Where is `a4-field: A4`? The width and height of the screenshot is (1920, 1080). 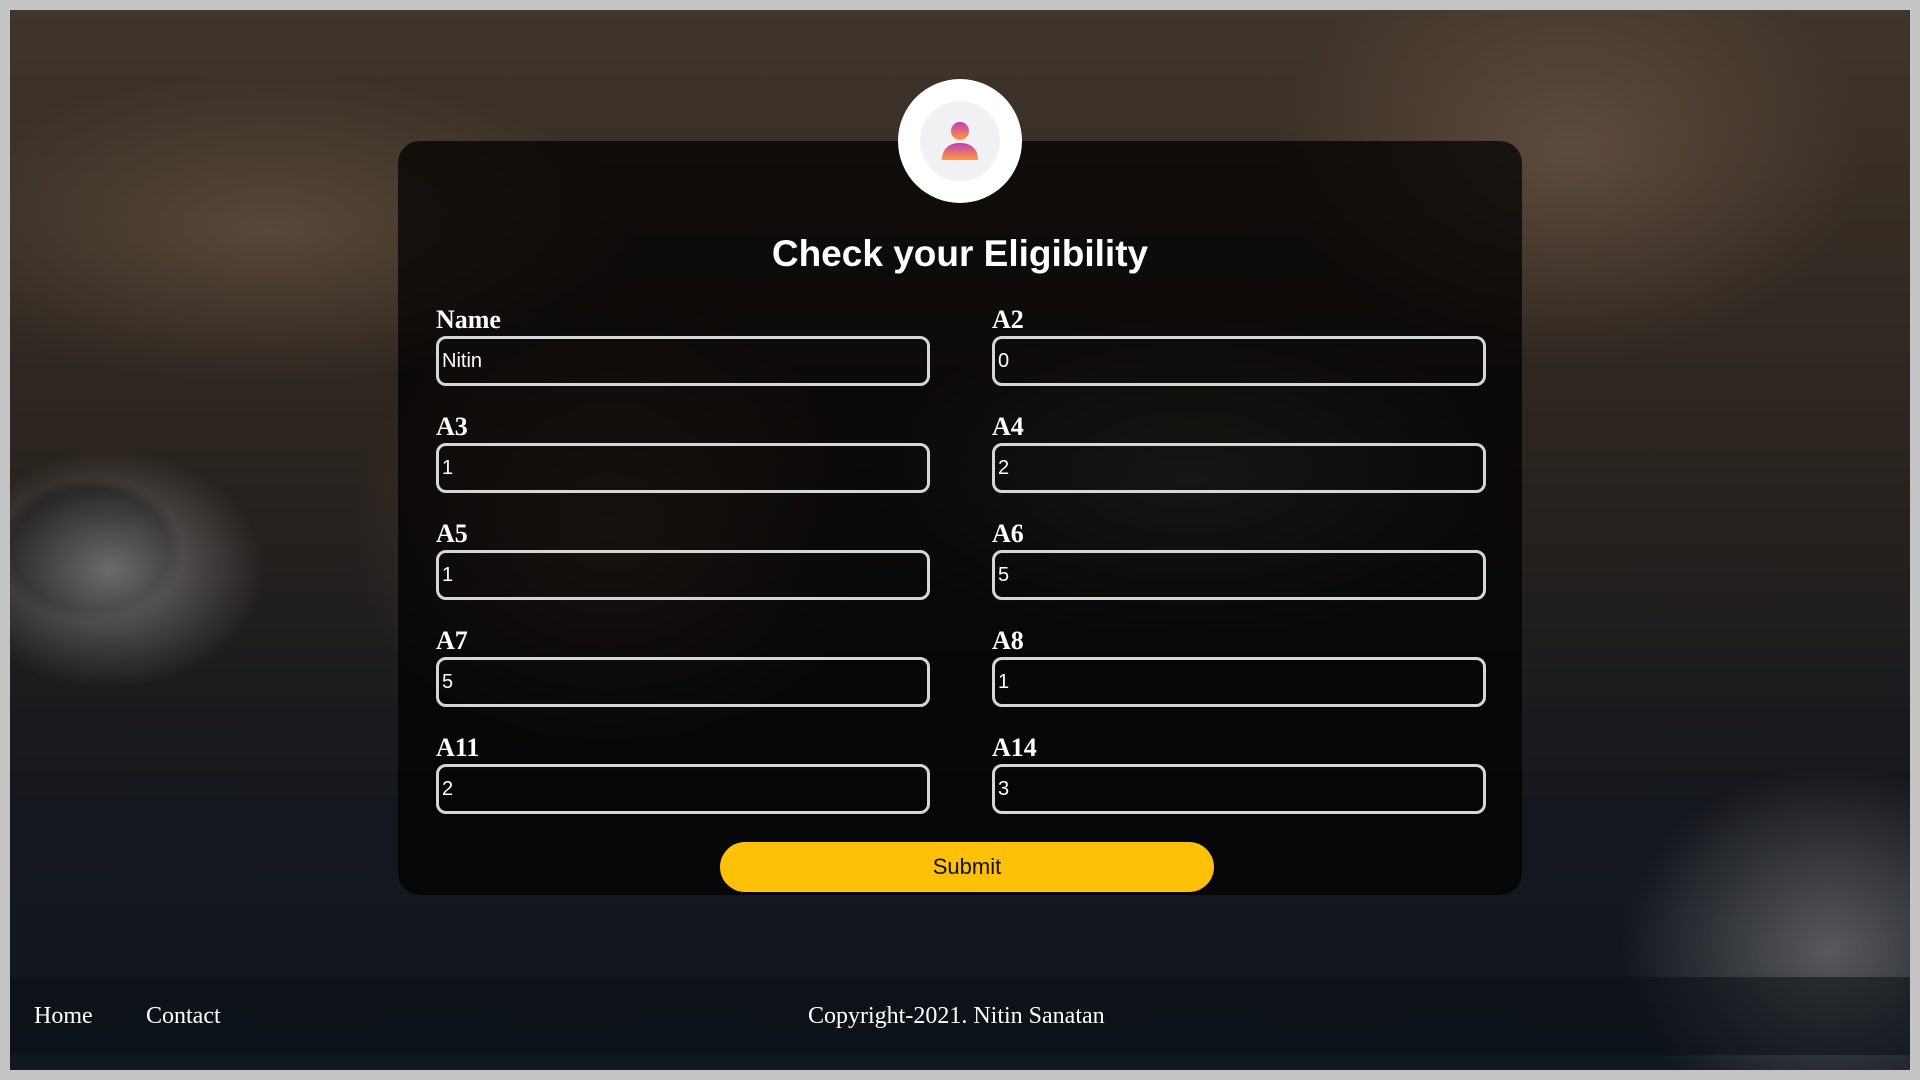 a4-field: A4 is located at coordinates (1239, 453).